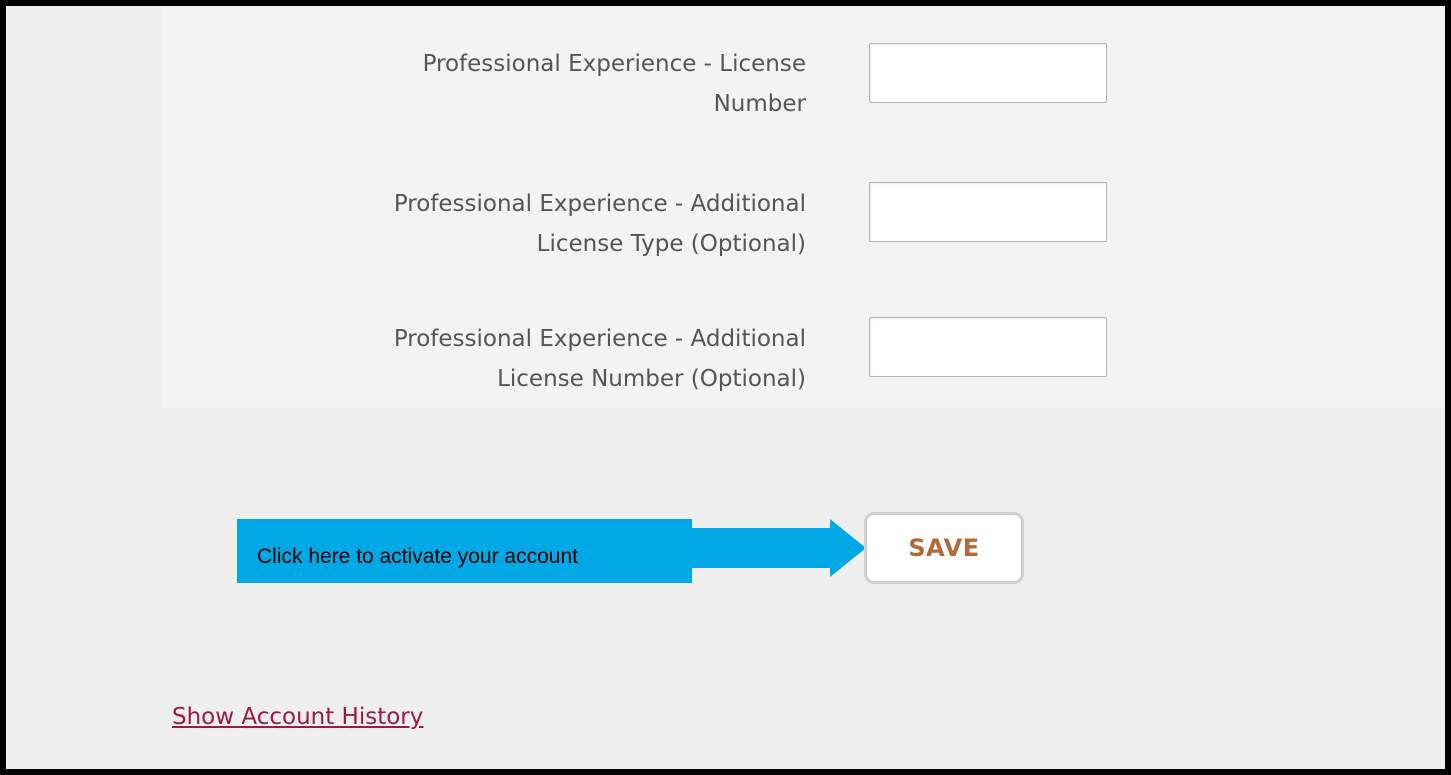 The image size is (1451, 775). Describe the element at coordinates (417, 556) in the screenshot. I see `callout-text: Click here to activate your account` at that location.